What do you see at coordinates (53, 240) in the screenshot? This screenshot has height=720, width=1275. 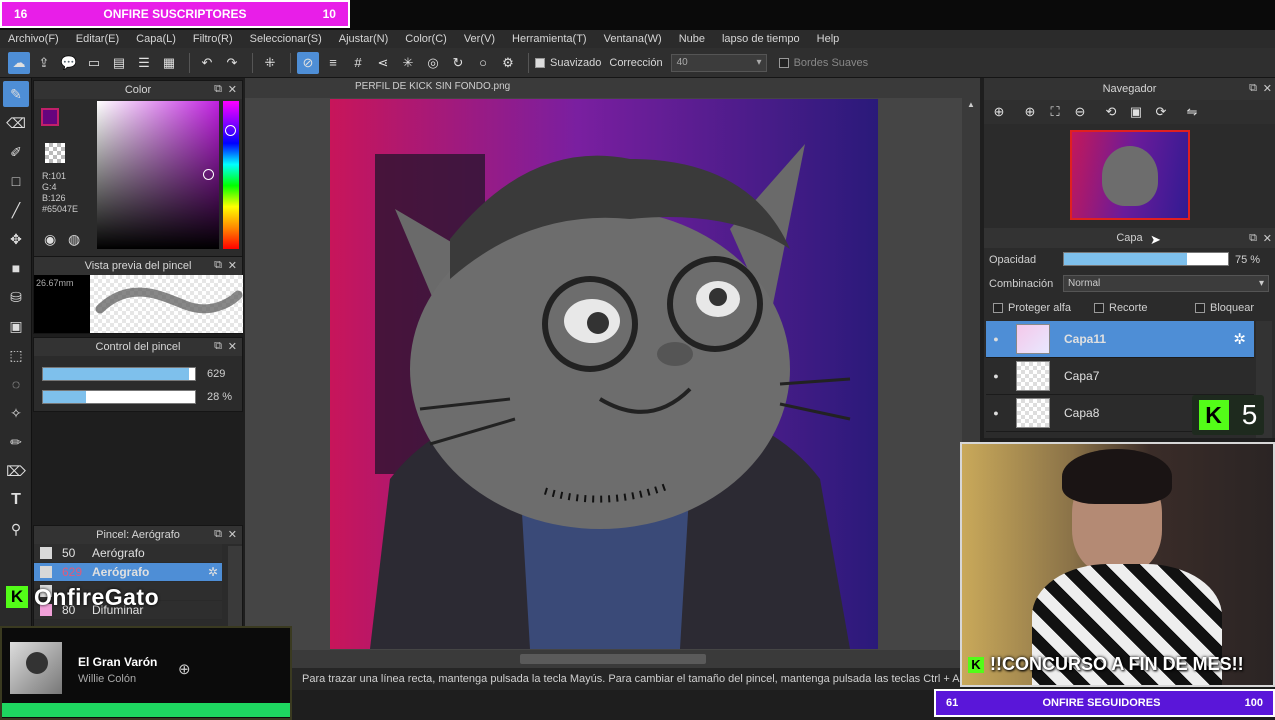 I see `palette-icon: ◉` at bounding box center [53, 240].